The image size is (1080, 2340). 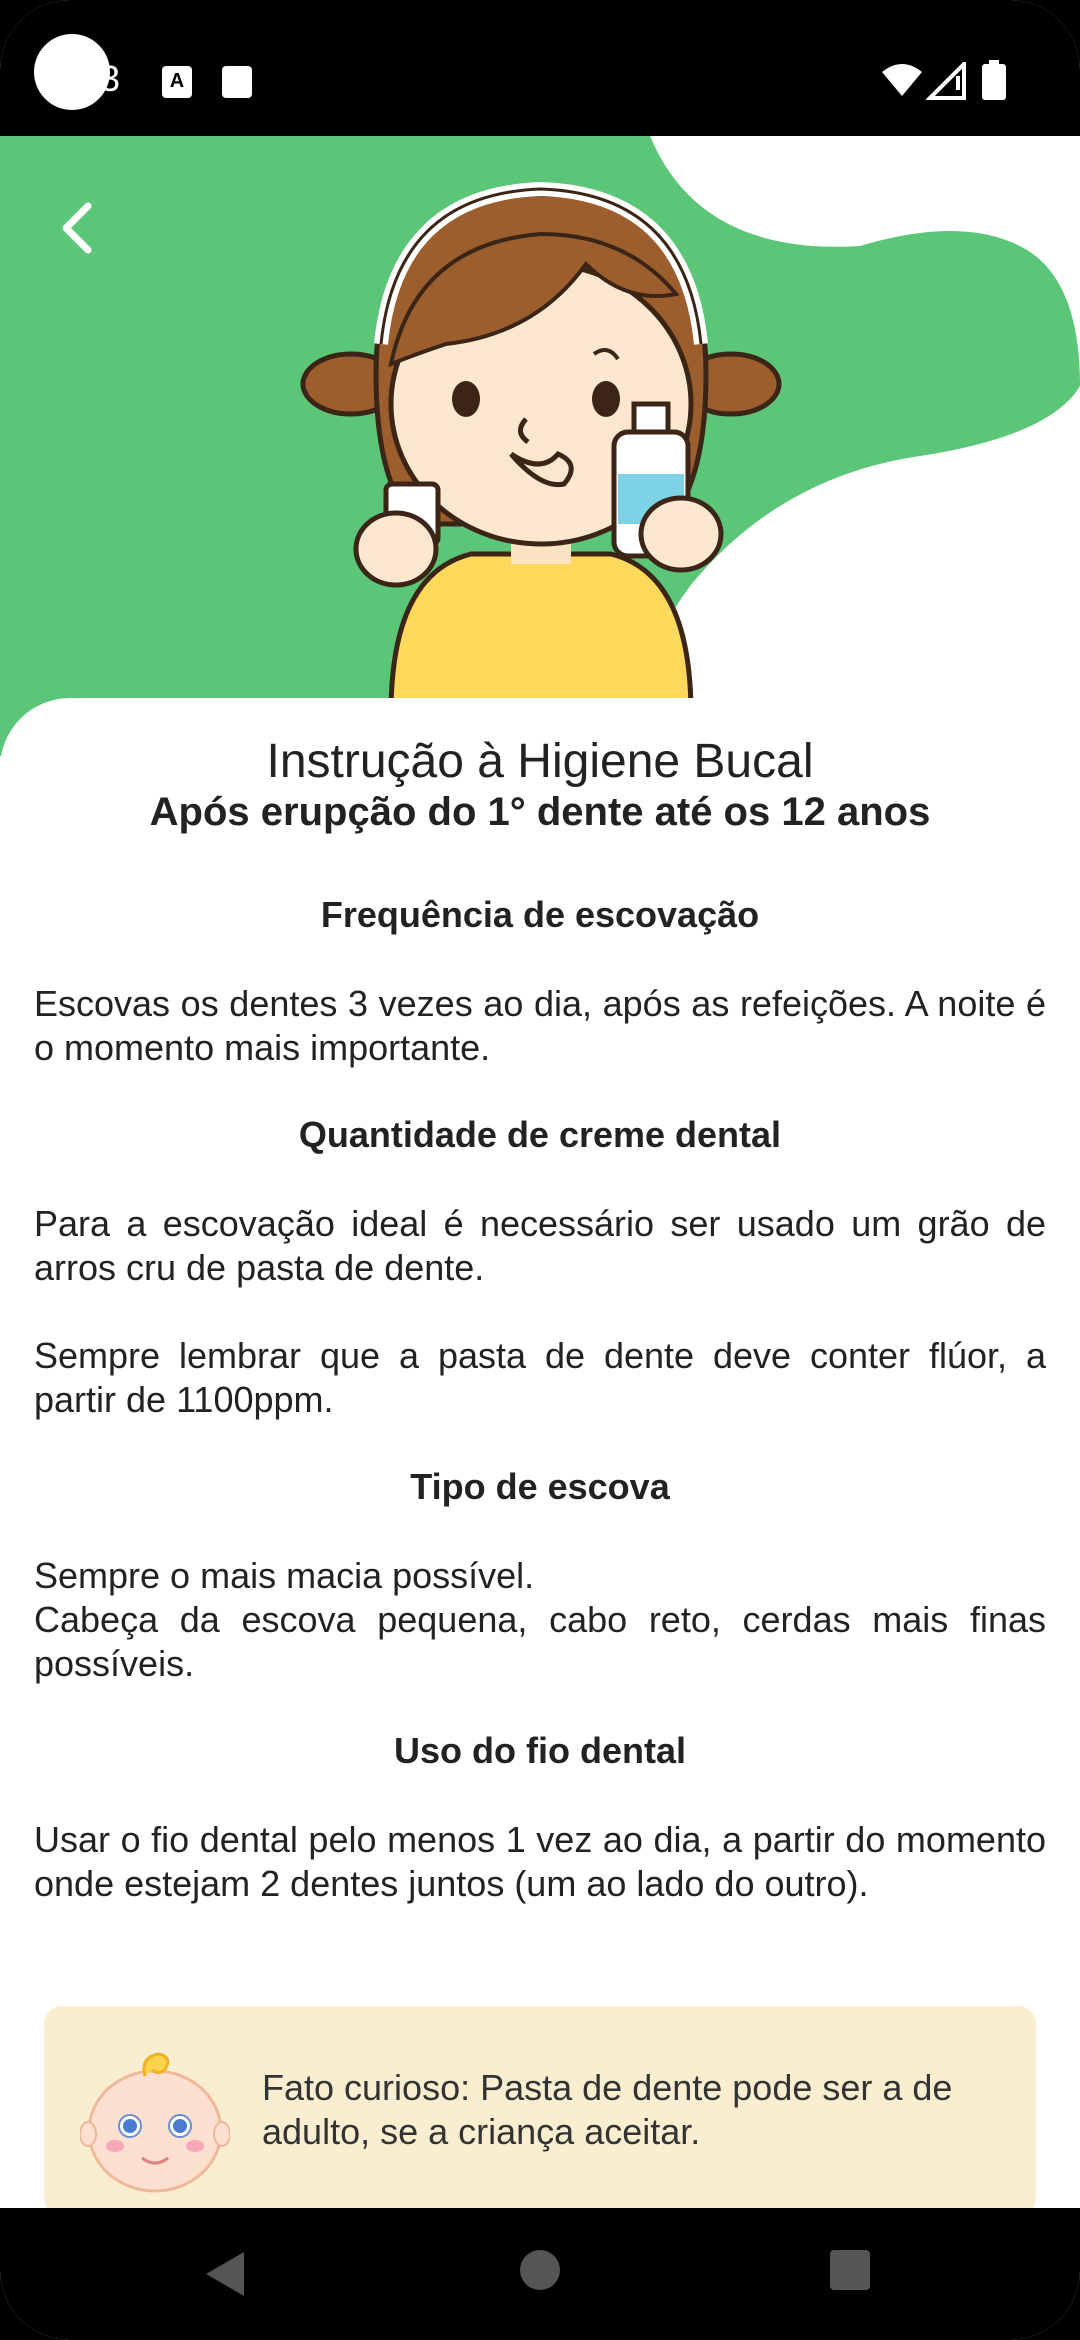 I want to click on paragraph-brush-soft: Sempre o mais macia possível., so click(x=284, y=1575).